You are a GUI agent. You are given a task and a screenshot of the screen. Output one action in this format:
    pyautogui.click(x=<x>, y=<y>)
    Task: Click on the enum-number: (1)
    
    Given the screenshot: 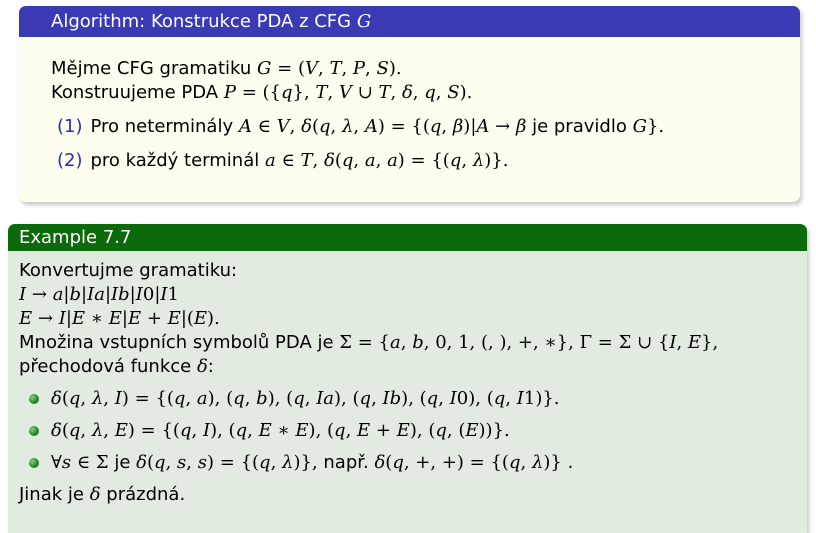 What is the action you would take?
    pyautogui.click(x=70, y=126)
    